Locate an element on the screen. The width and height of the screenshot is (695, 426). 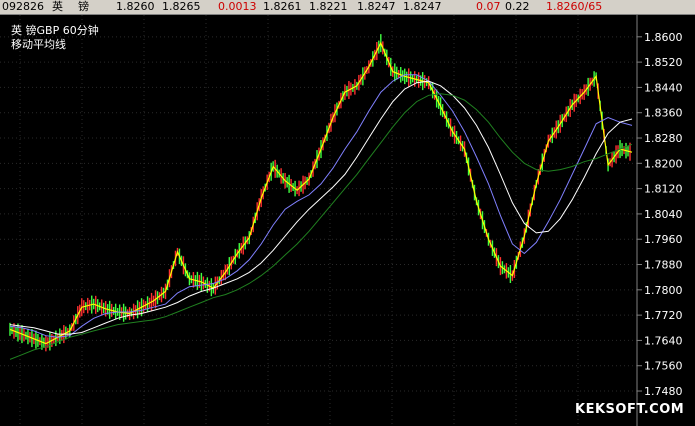
quote-name-2: 镑 is located at coordinates (83, 6).